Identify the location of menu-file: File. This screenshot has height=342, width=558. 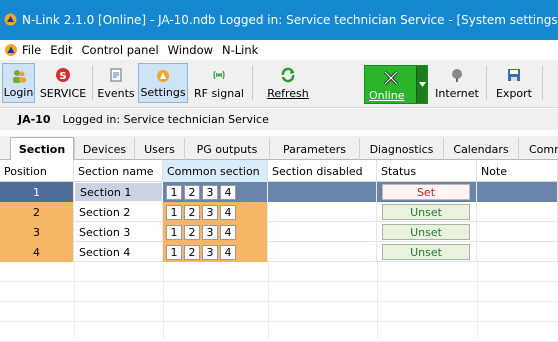
(31, 50).